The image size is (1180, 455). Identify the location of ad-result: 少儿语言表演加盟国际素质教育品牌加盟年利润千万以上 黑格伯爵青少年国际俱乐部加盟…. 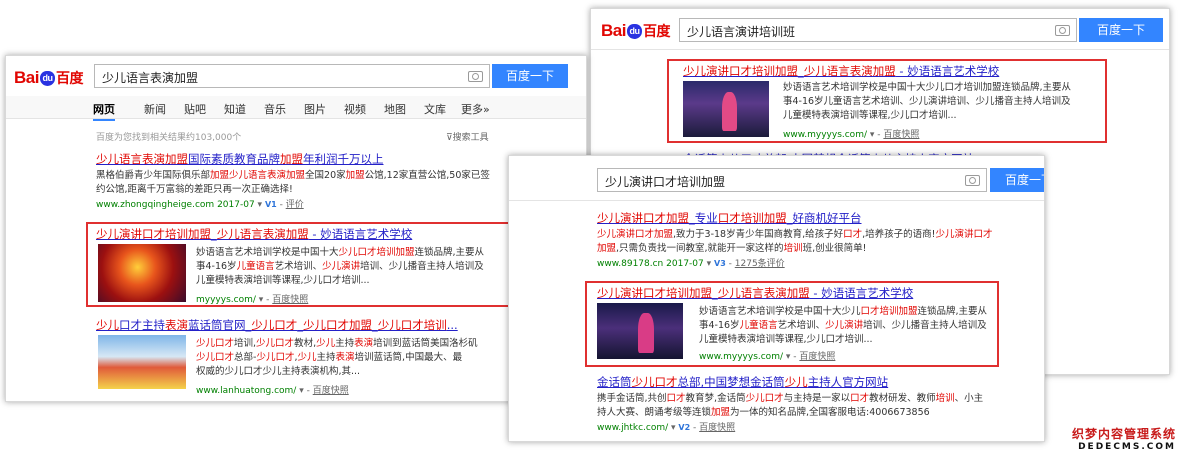
(331, 180).